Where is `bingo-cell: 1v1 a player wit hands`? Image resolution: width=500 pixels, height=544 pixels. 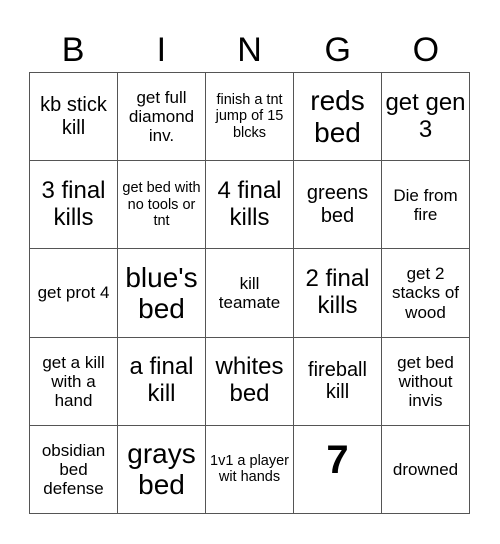 bingo-cell: 1v1 a player wit hands is located at coordinates (250, 469).